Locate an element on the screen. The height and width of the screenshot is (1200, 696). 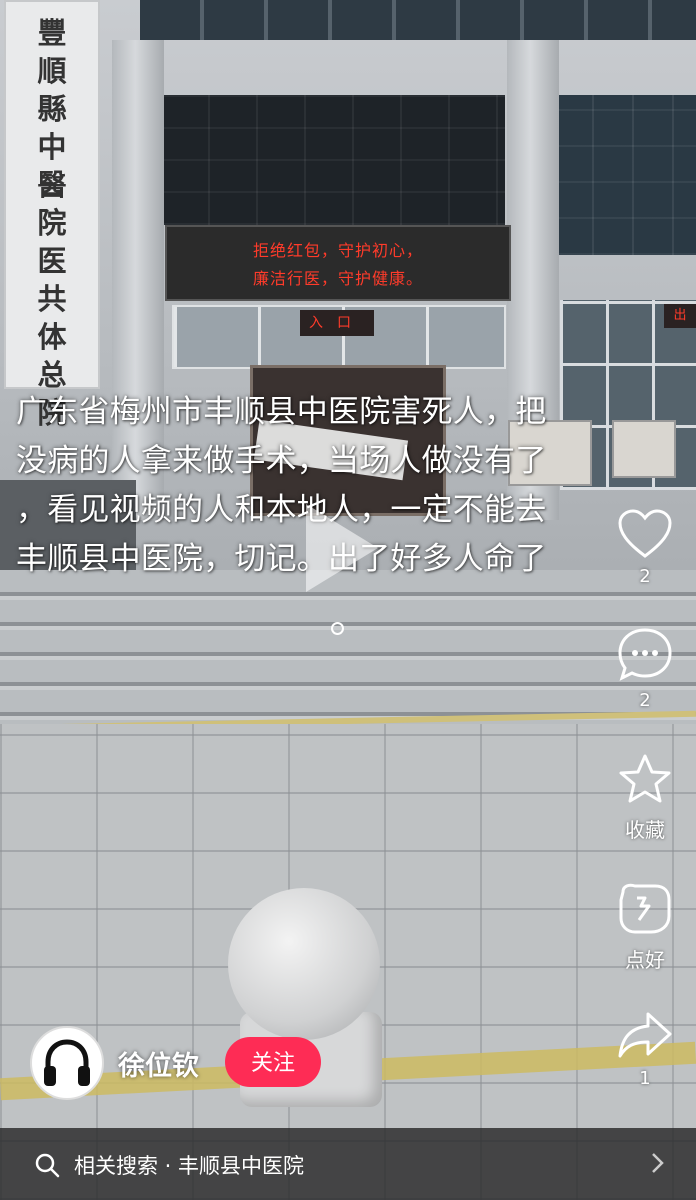
glass-windows is located at coordinates (332, 160).